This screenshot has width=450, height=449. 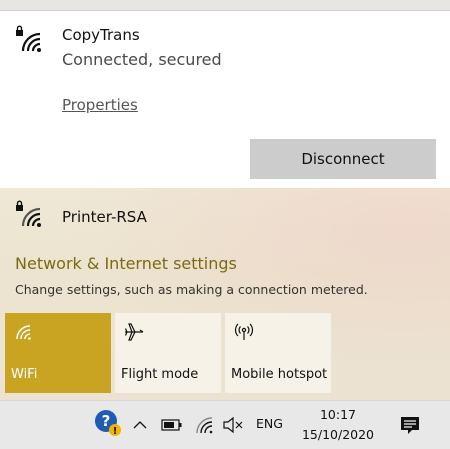 I want to click on airplane-icon, so click(x=134, y=332).